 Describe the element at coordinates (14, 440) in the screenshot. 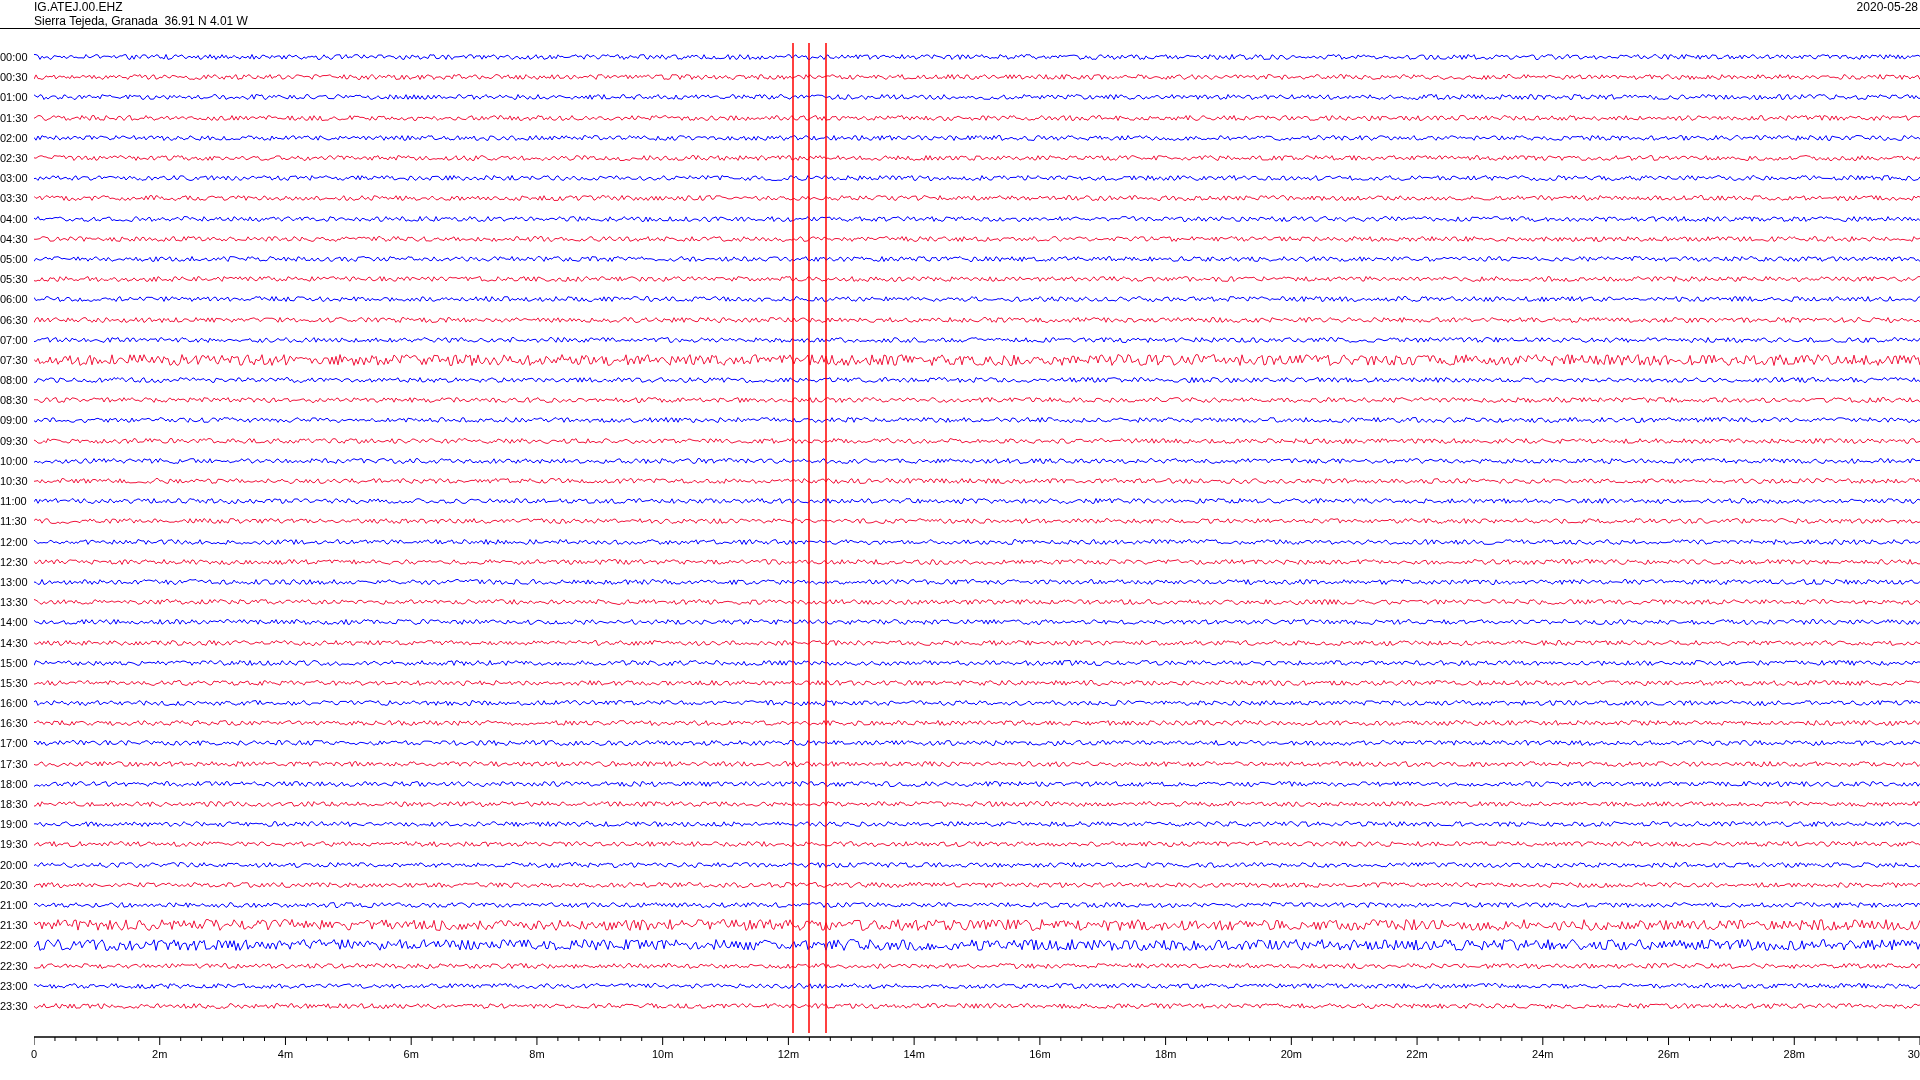

I see `time-label: 09:30` at that location.